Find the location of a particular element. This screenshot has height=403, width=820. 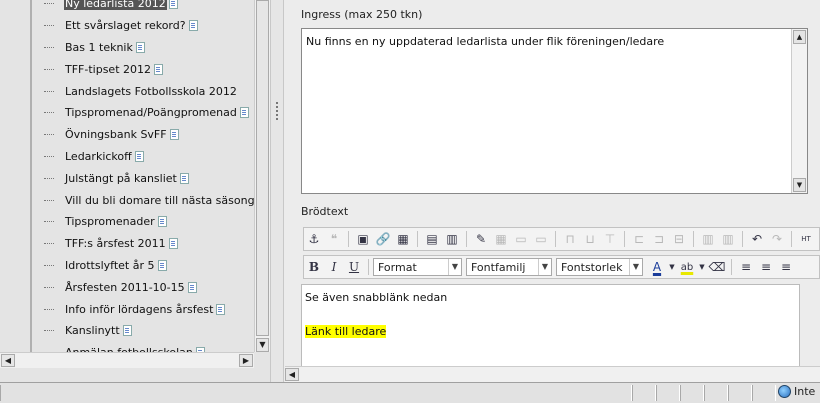

scroll-up-arrow-icon: ▲ is located at coordinates (799, 37).